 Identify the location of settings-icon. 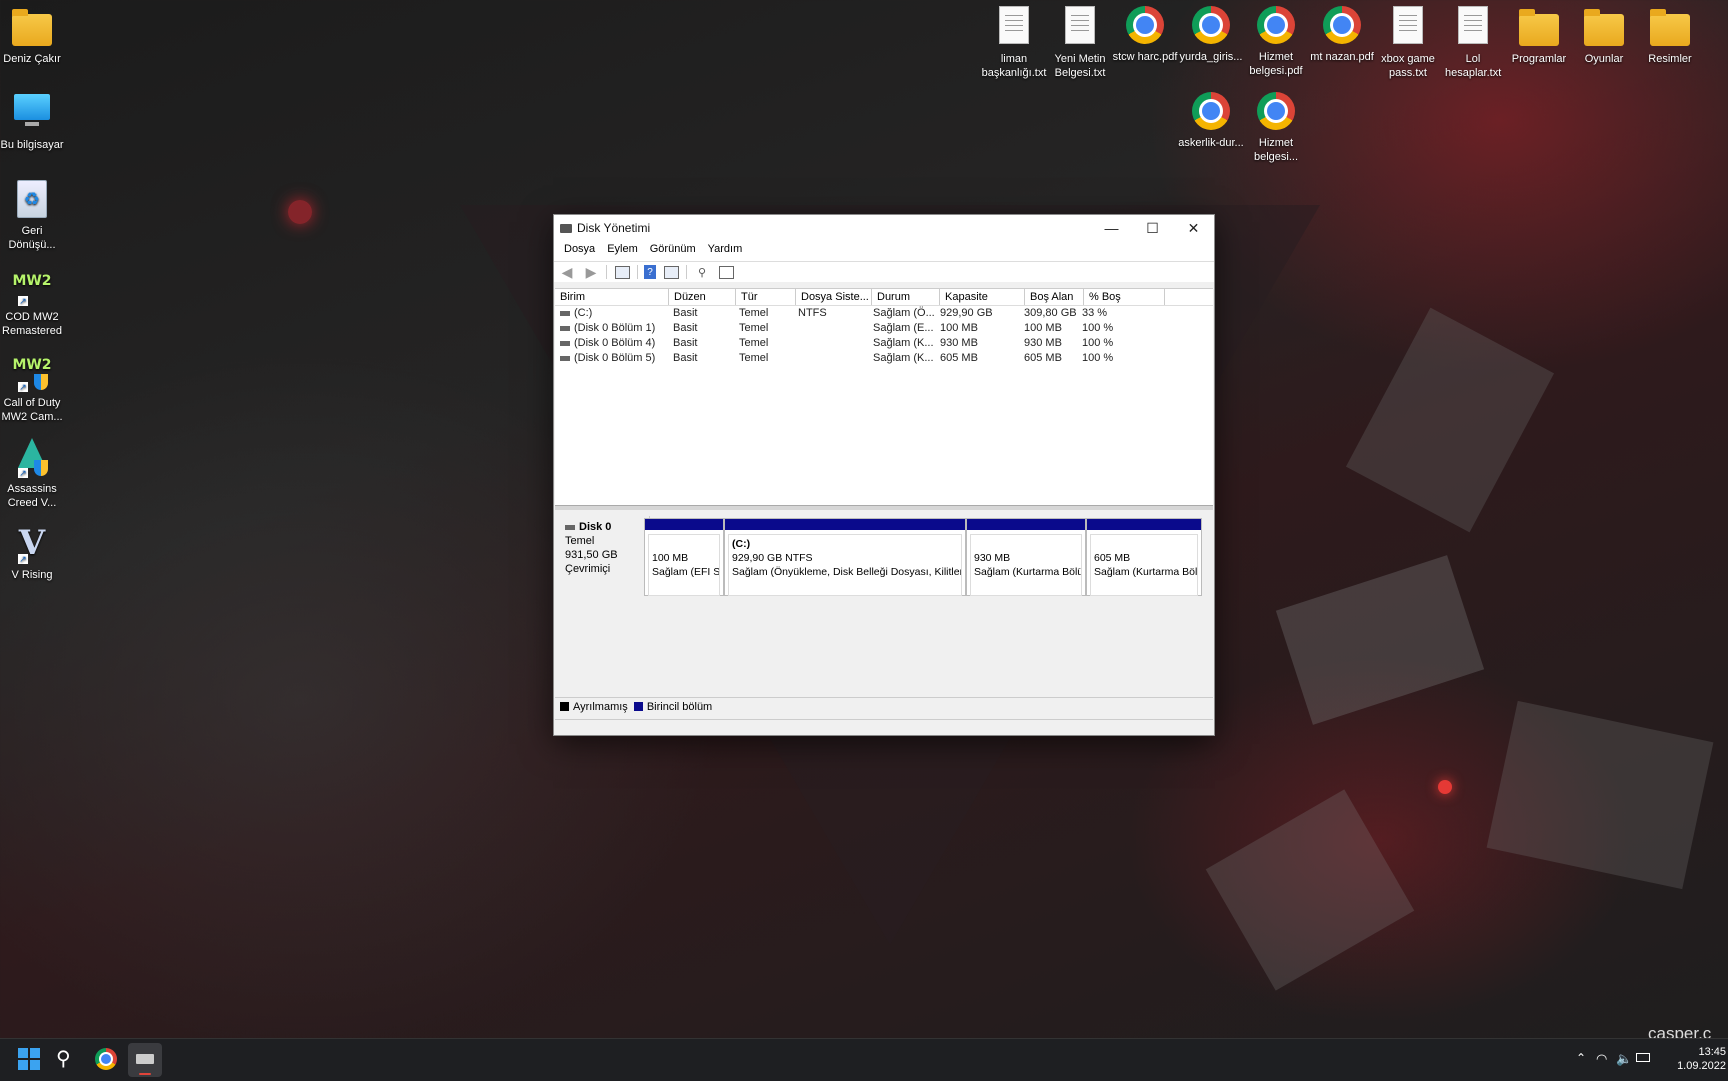
(726, 272).